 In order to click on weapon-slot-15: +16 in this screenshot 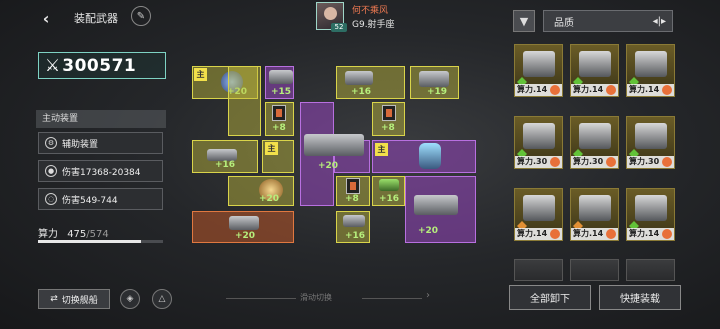, I will do `click(353, 227)`.